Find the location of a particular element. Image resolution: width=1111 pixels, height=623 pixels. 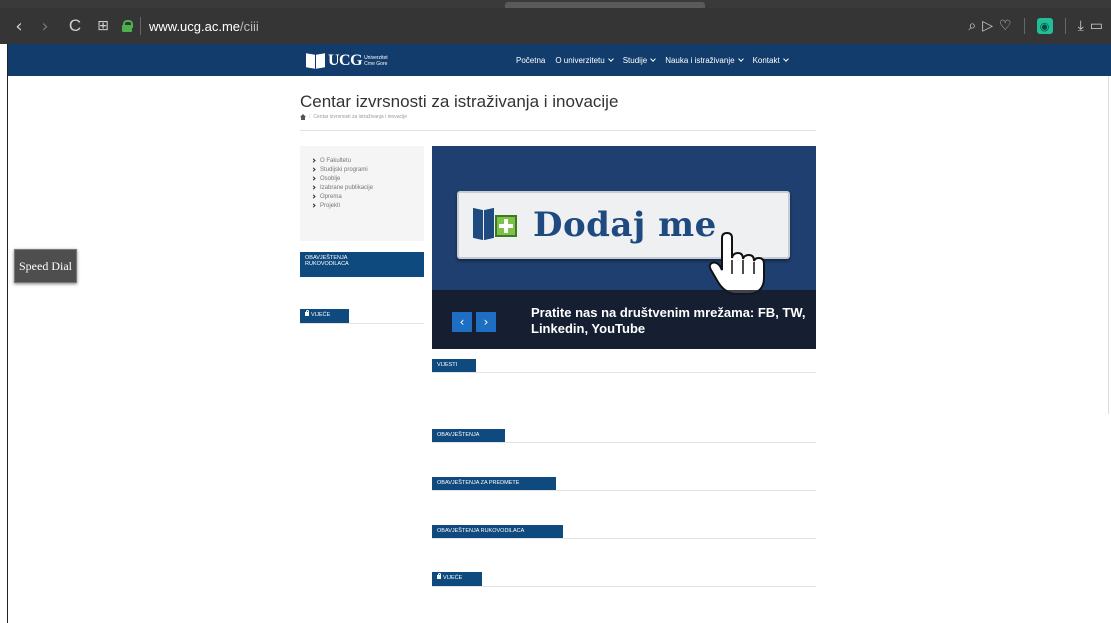

forward-icon: › is located at coordinates (45, 26).